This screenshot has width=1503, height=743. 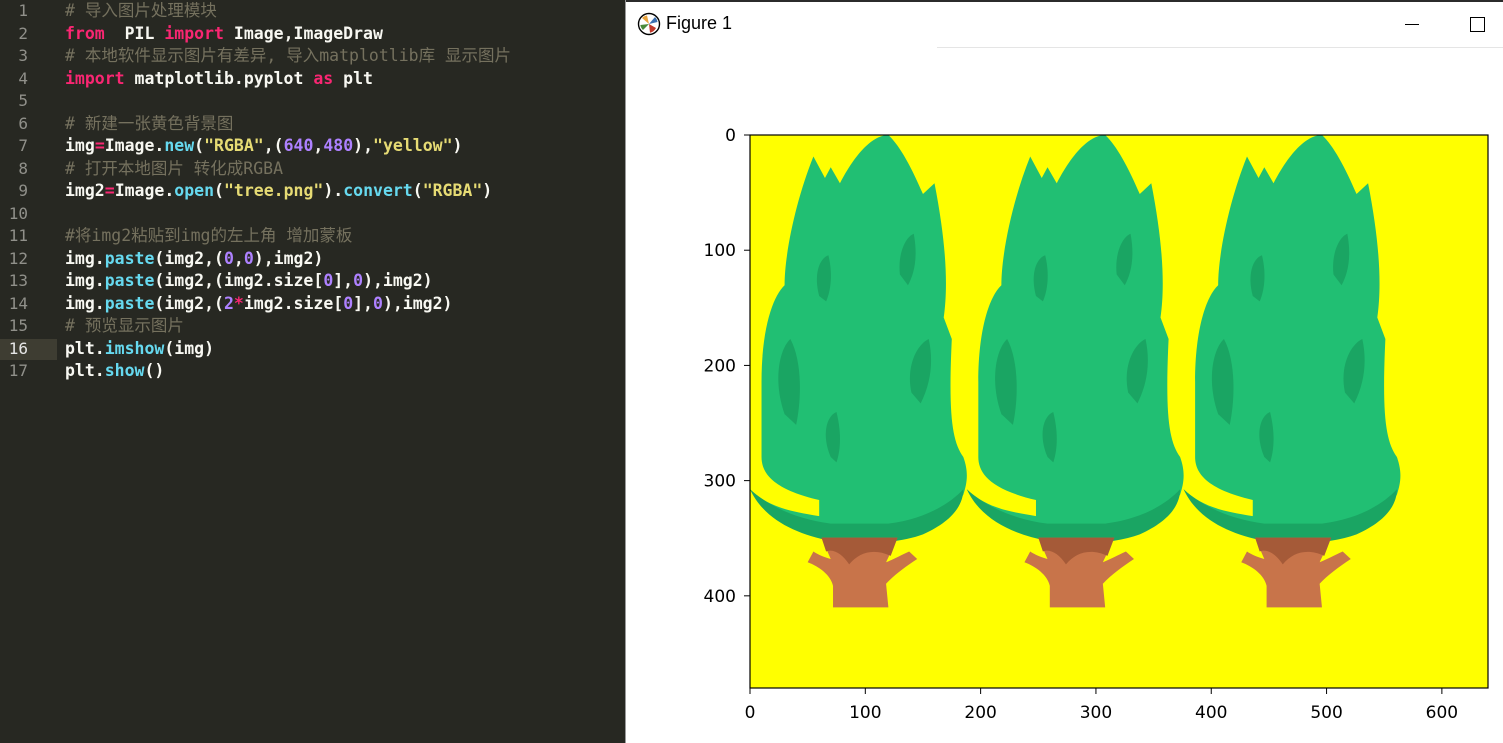 I want to click on code-token: "yellow", so click(x=413, y=145).